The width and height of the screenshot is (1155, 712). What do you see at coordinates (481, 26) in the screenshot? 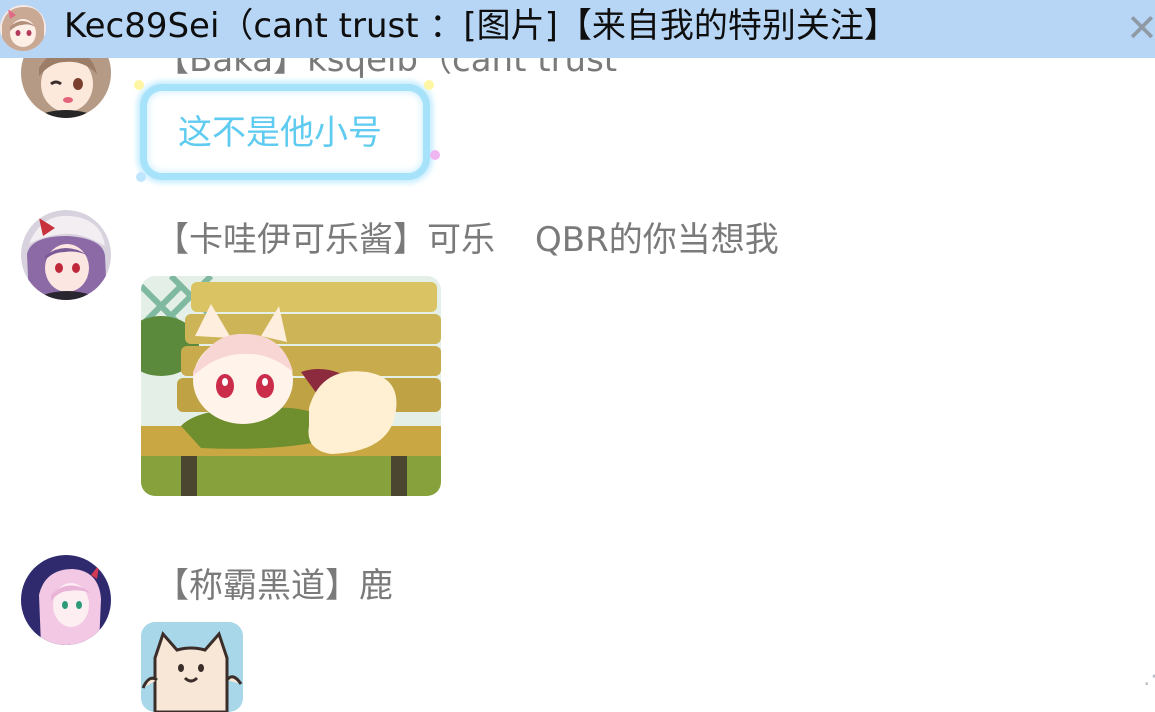
I see `notification-text: Kec89Sei（cant trust ：[图片]【来自我的特别关注】` at bounding box center [481, 26].